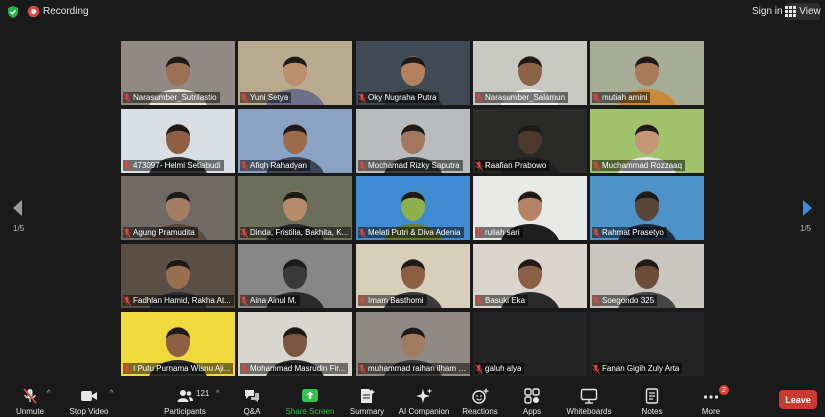 The width and height of the screenshot is (825, 417). Describe the element at coordinates (310, 395) in the screenshot. I see `share-screen-icon` at that location.